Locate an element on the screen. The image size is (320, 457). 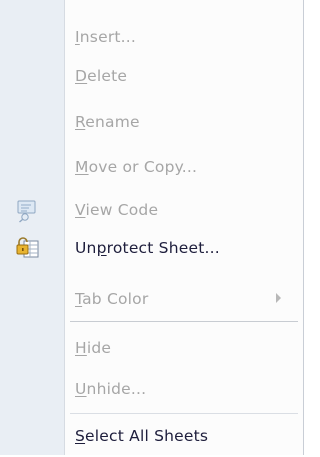
menu-item-rename-label: Rename is located at coordinates (107, 122).